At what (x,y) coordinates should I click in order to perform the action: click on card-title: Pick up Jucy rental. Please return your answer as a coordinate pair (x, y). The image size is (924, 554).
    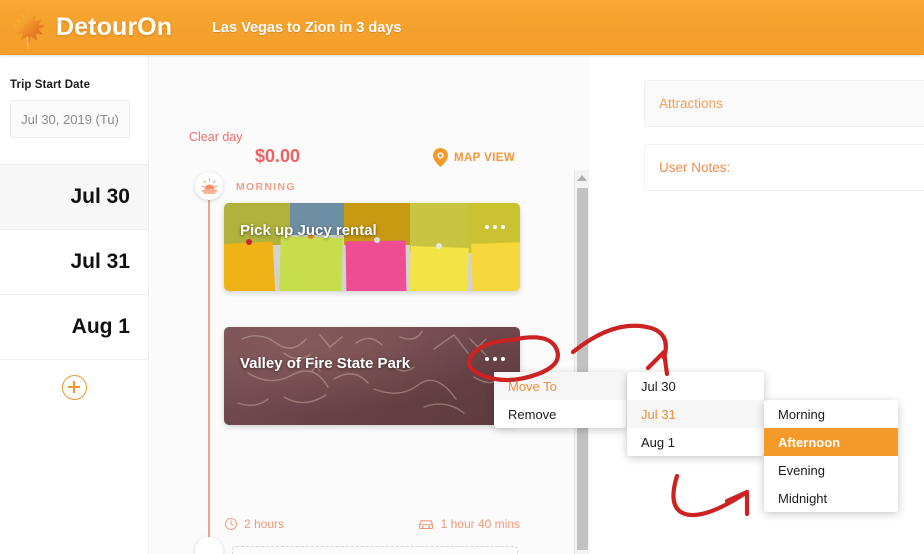
    Looking at the image, I should click on (308, 230).